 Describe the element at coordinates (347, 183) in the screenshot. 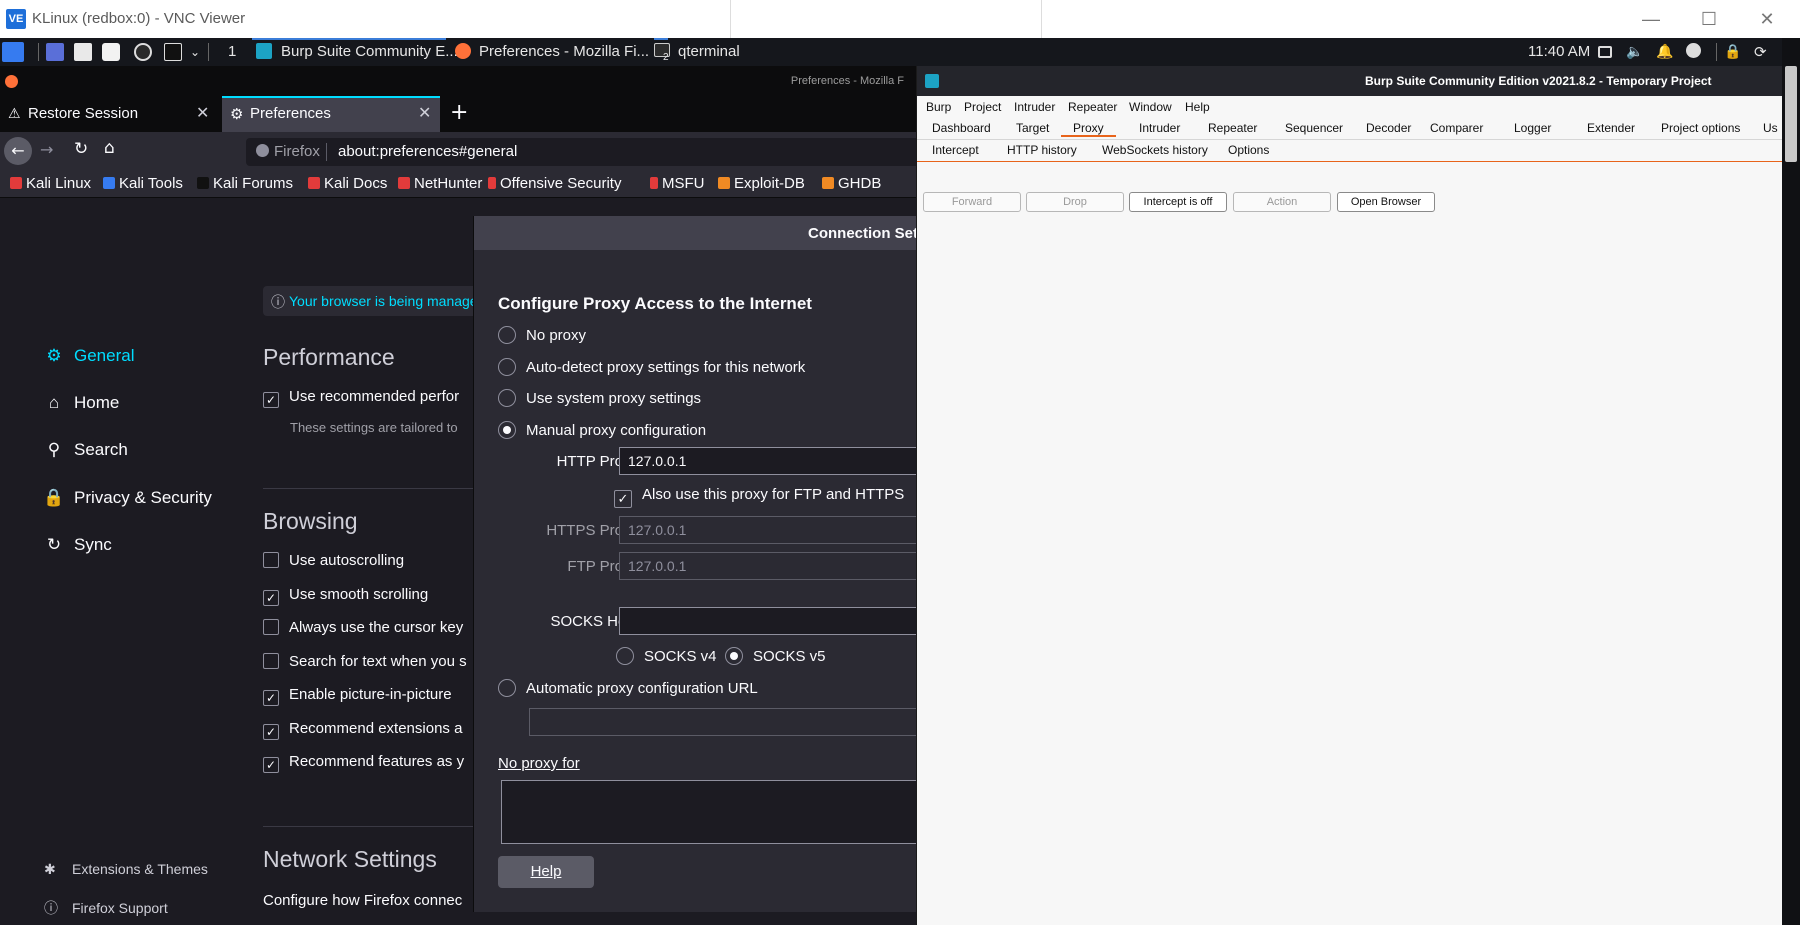

I see `bookmark-kali-docs: Kali Docs` at that location.